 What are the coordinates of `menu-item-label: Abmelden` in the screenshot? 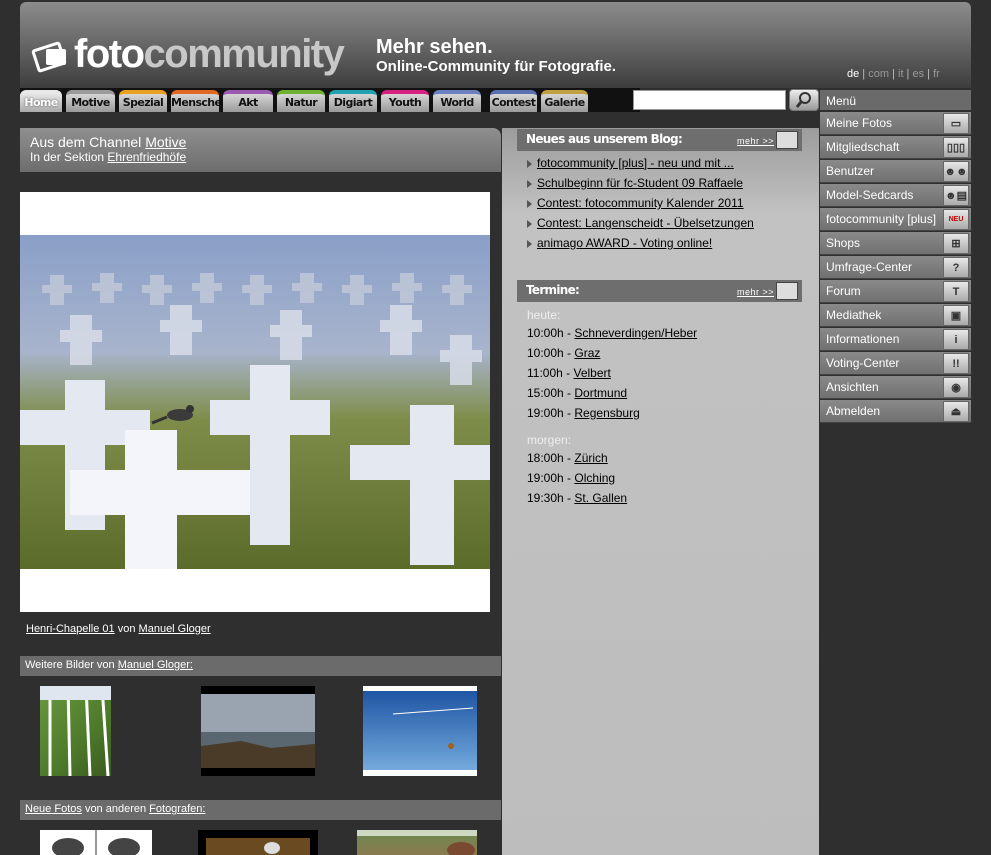 It's located at (853, 411).